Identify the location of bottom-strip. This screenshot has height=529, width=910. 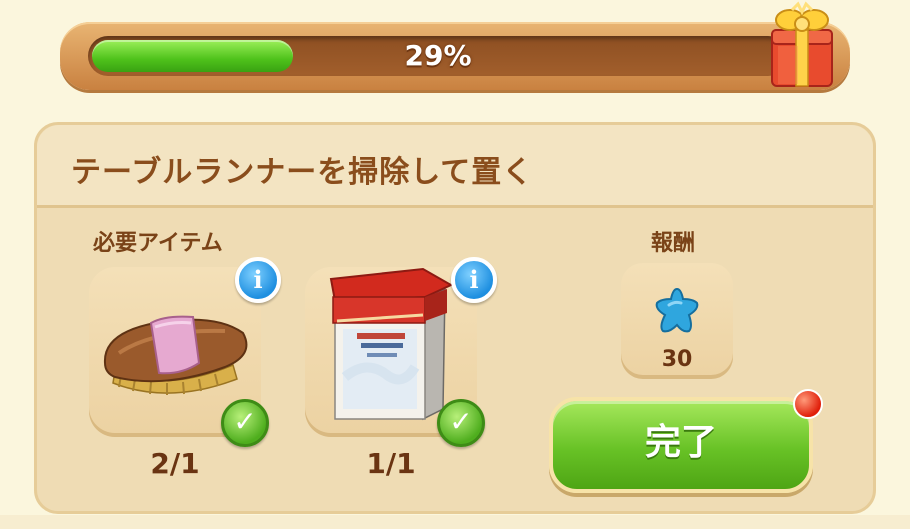
(455, 522).